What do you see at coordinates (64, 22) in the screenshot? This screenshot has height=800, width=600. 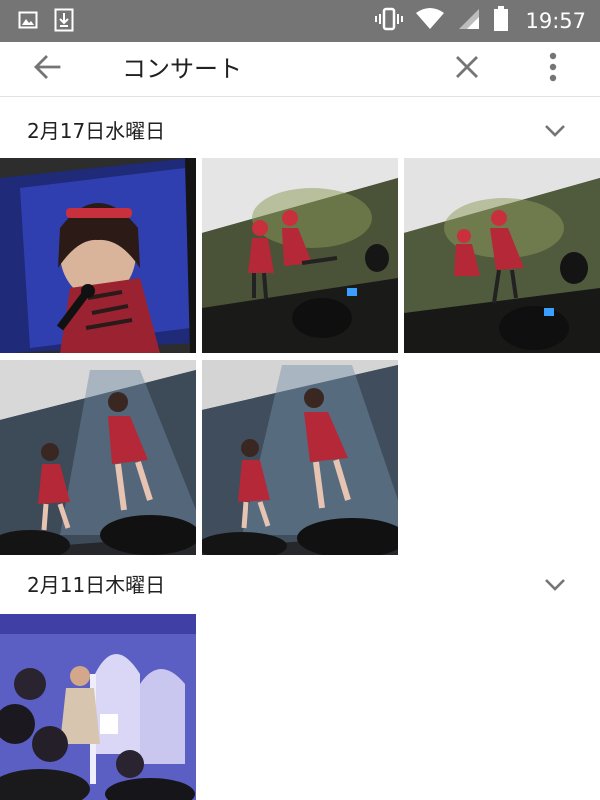 I see `download-icon` at bounding box center [64, 22].